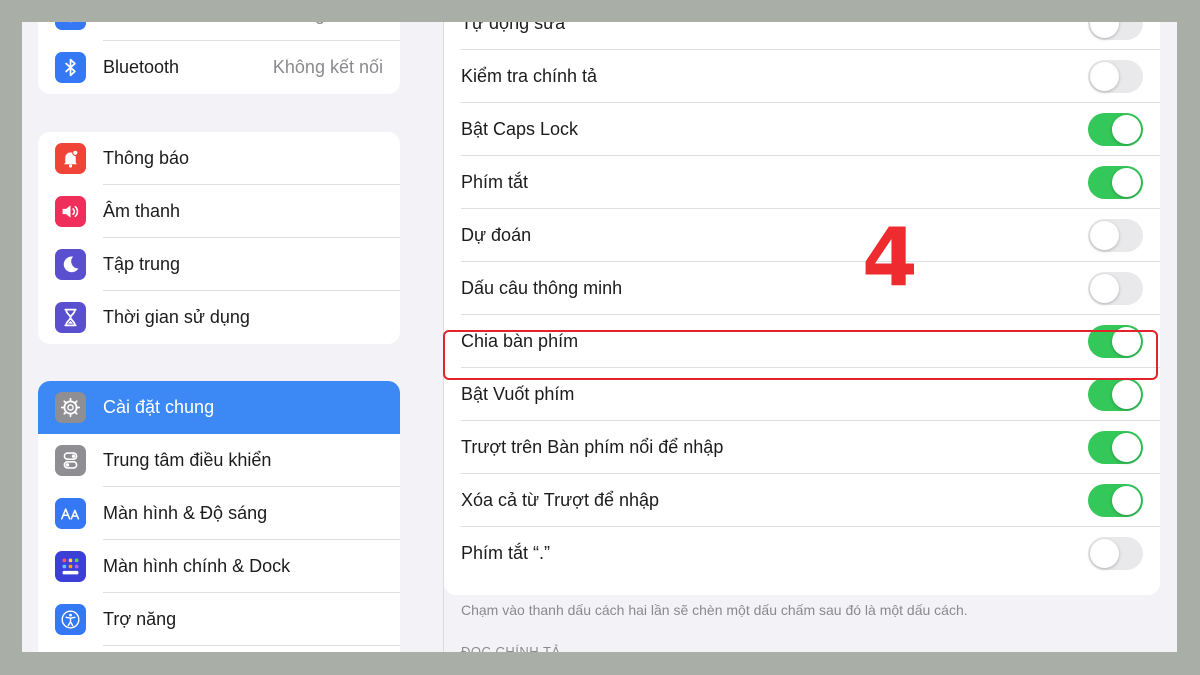  Describe the element at coordinates (495, 182) in the screenshot. I see `setting-label: Phím tắt` at that location.